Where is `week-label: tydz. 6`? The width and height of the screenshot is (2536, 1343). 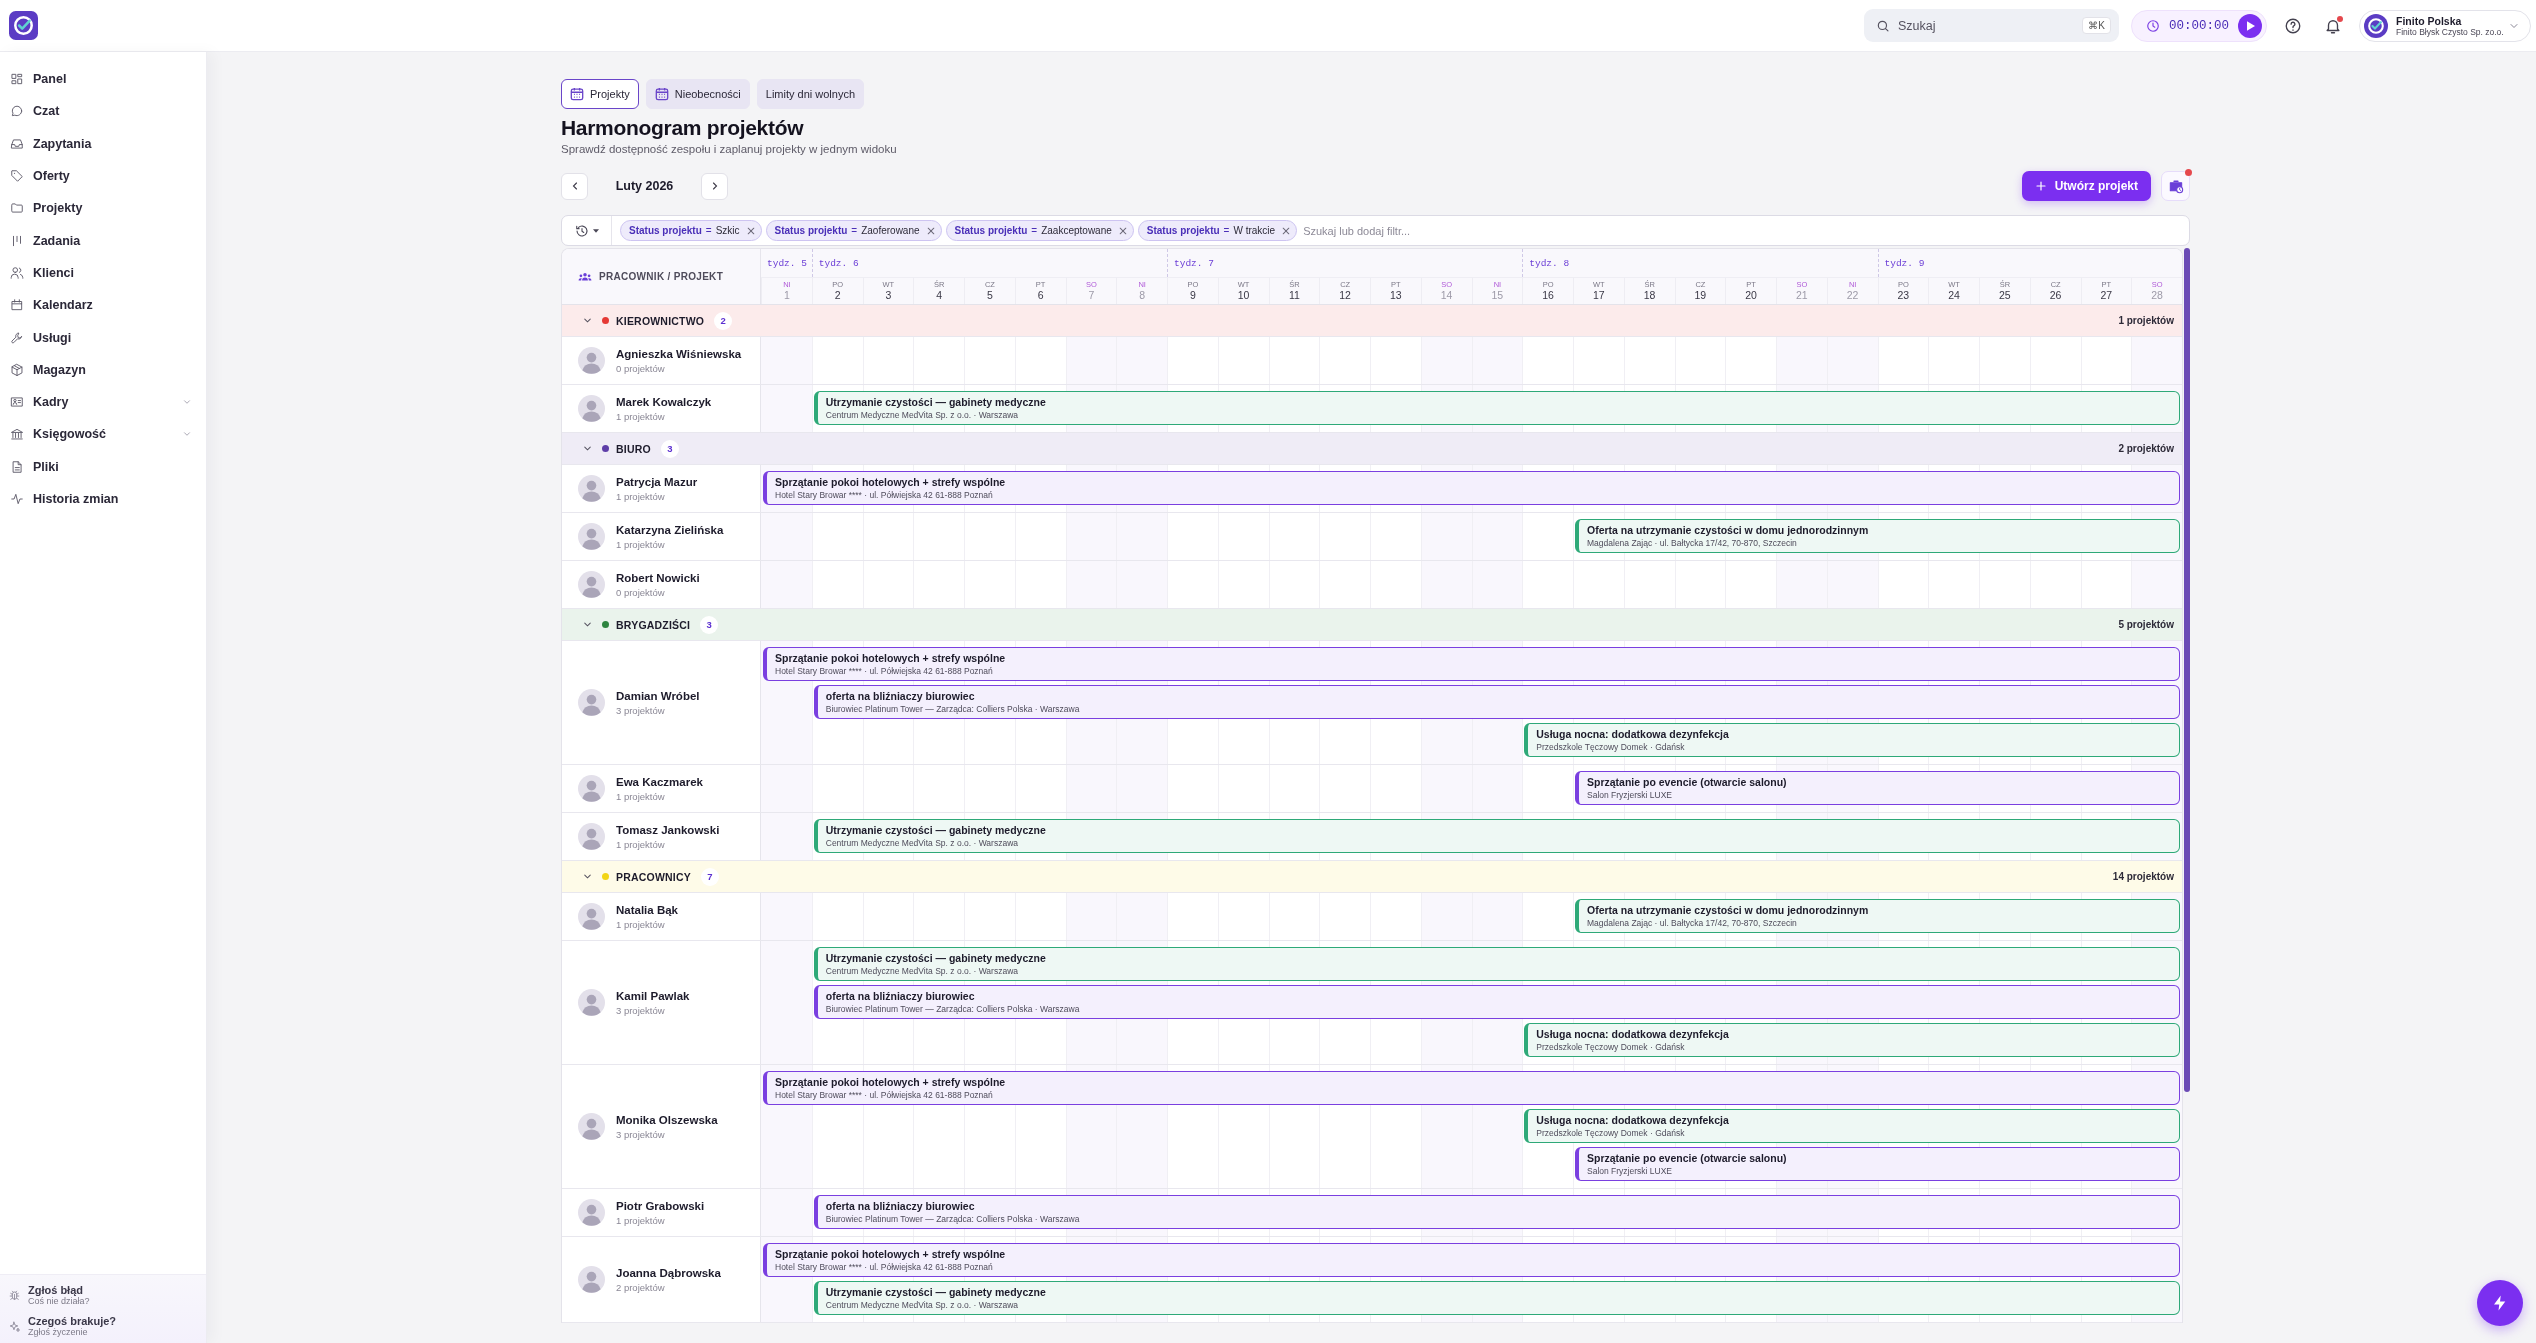 week-label: tydz. 6 is located at coordinates (989, 263).